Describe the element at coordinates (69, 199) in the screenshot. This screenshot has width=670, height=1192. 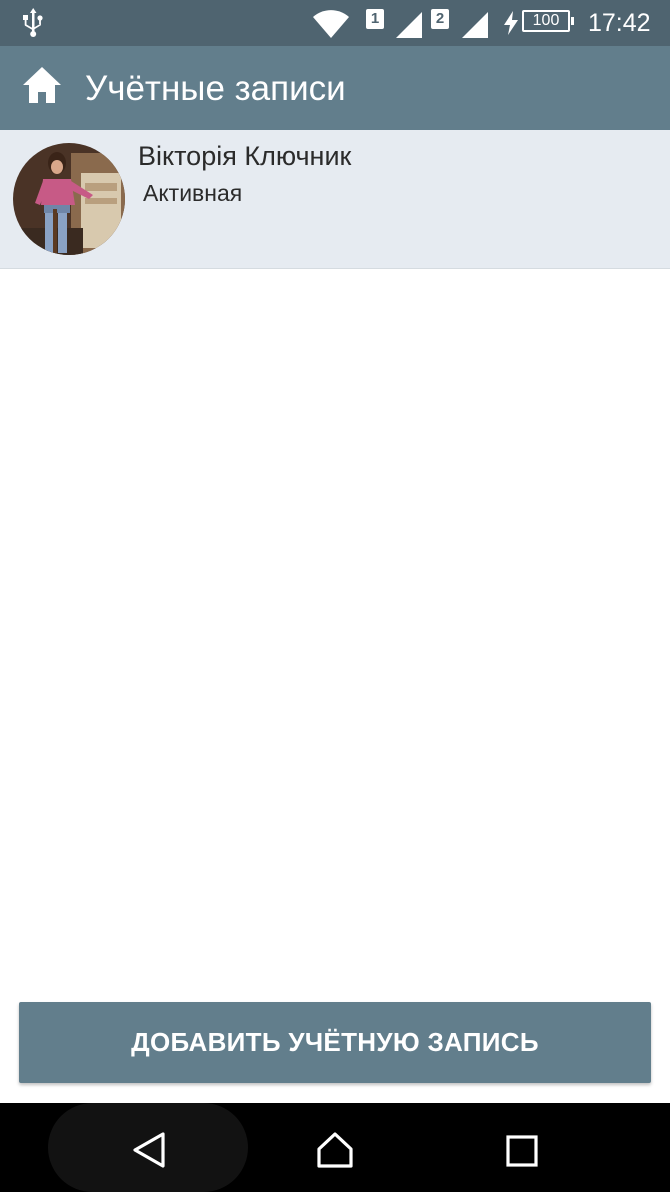
I see `avatar` at that location.